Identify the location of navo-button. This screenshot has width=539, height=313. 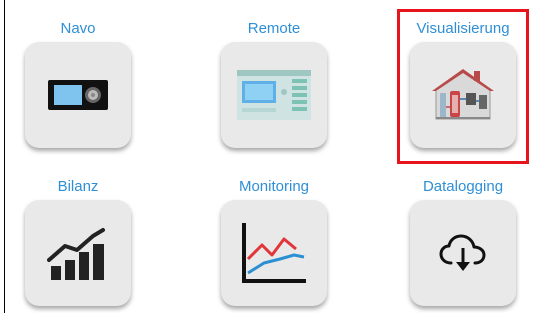
(78, 95).